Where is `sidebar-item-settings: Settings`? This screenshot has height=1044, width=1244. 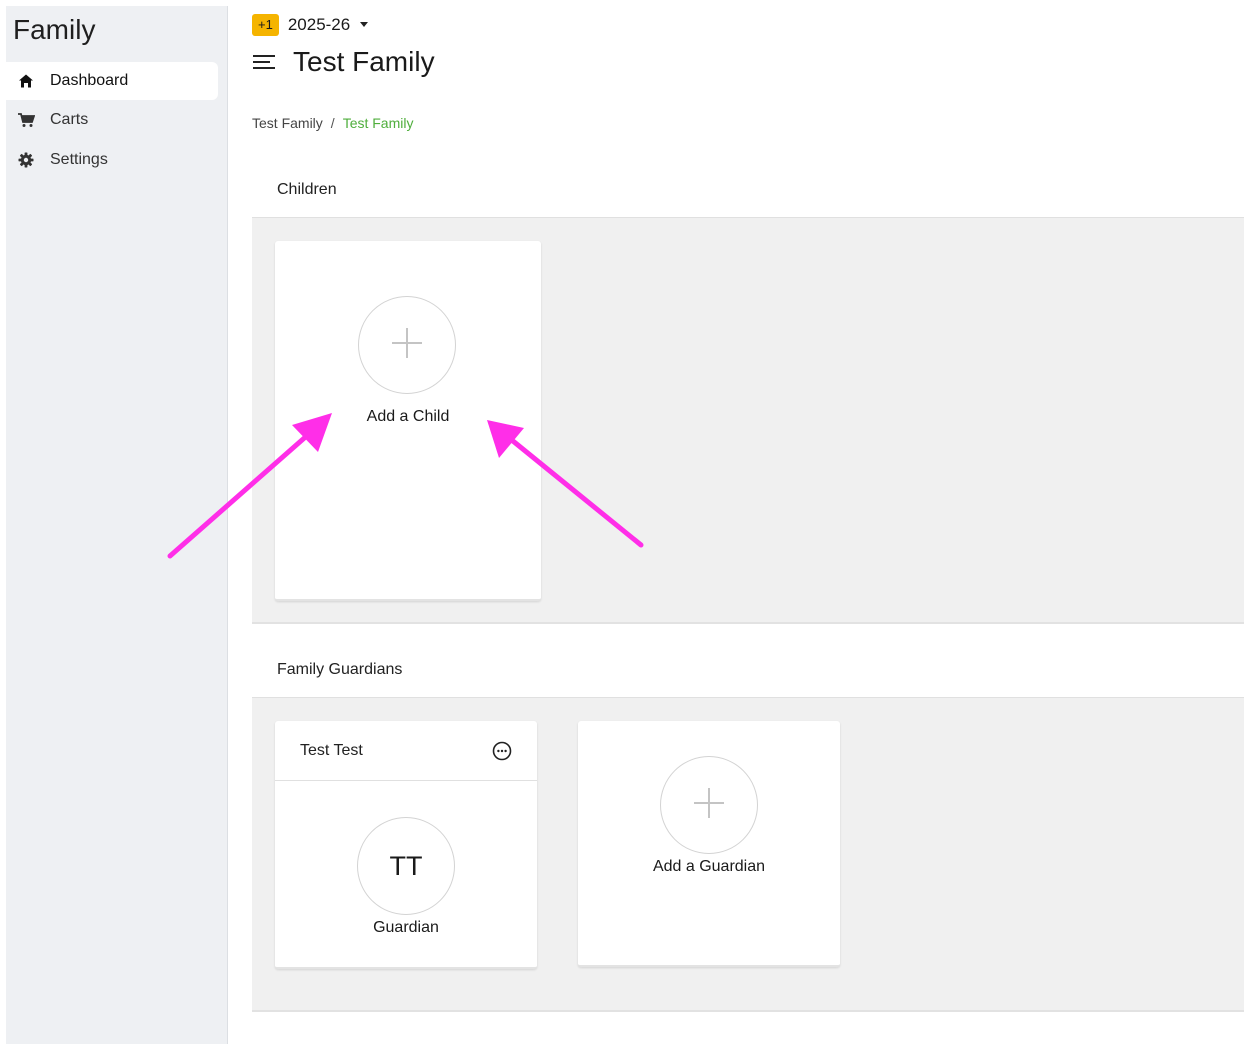 sidebar-item-settings: Settings is located at coordinates (112, 160).